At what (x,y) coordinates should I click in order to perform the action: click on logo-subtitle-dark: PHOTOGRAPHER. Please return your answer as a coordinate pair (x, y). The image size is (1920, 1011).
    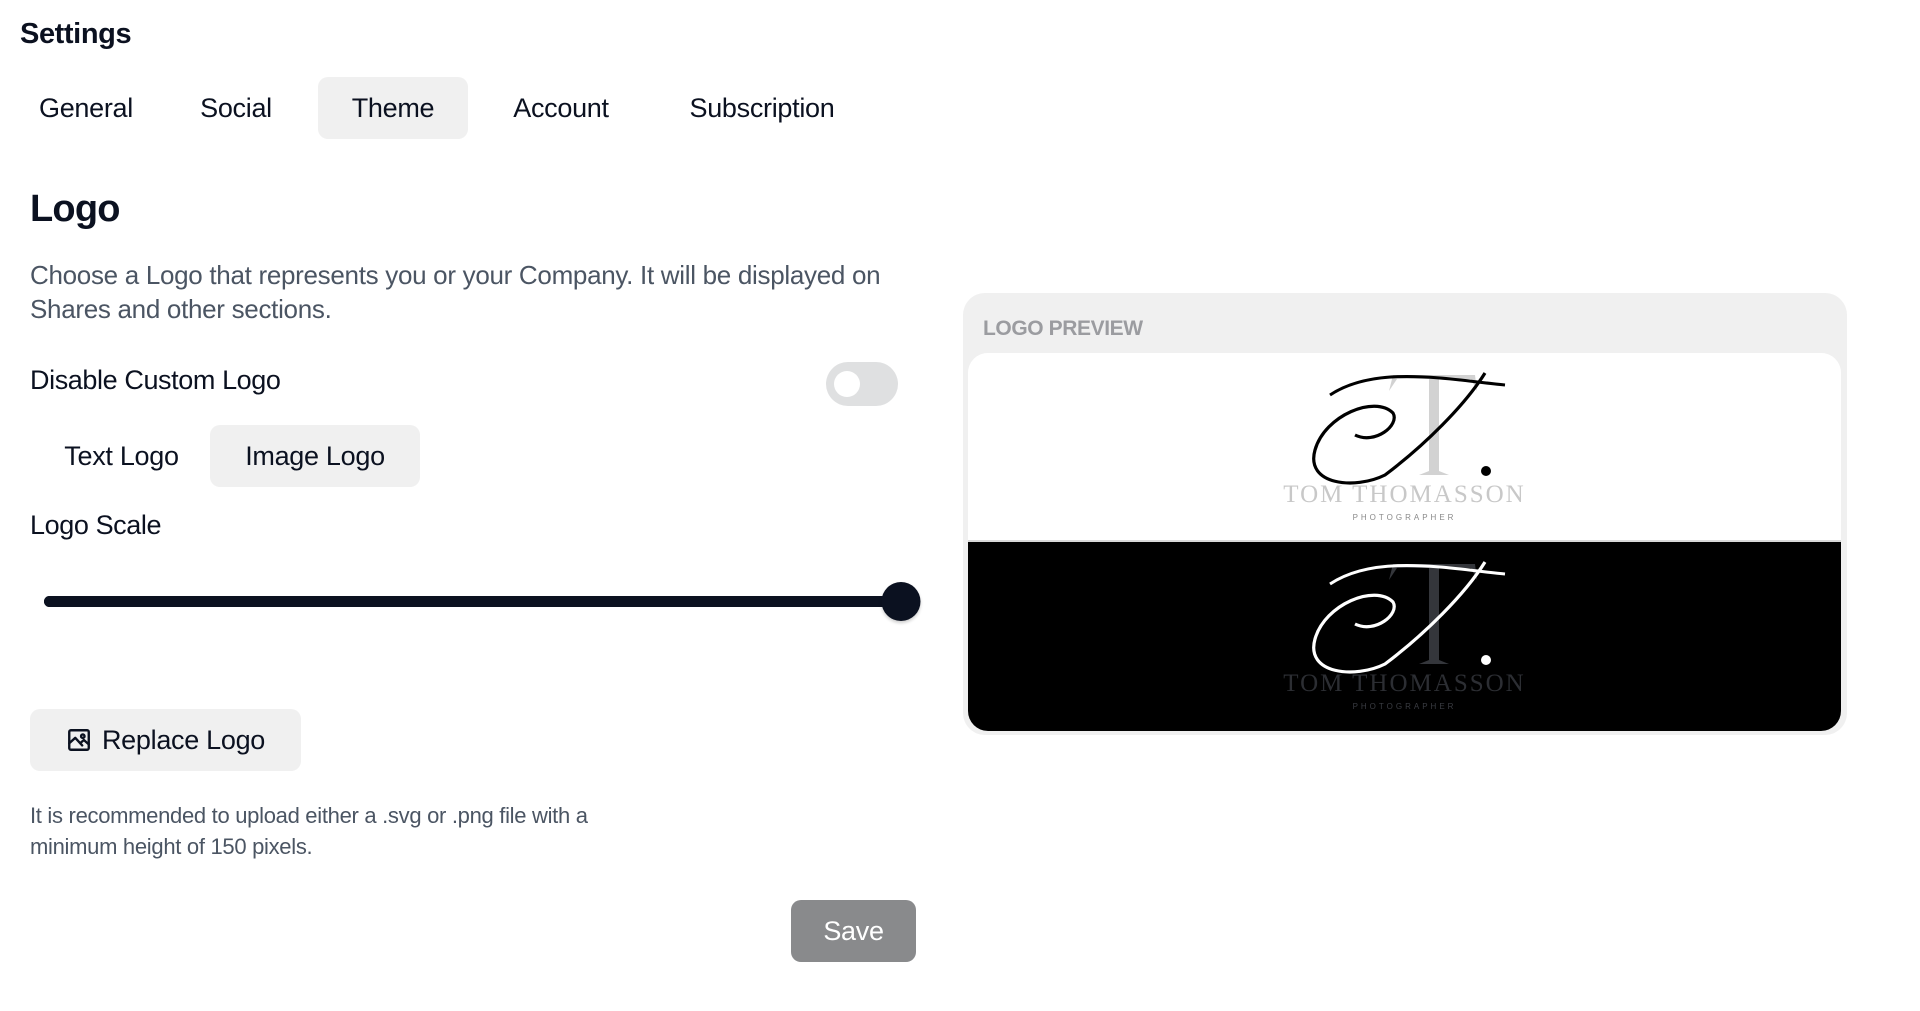
    Looking at the image, I should click on (1404, 706).